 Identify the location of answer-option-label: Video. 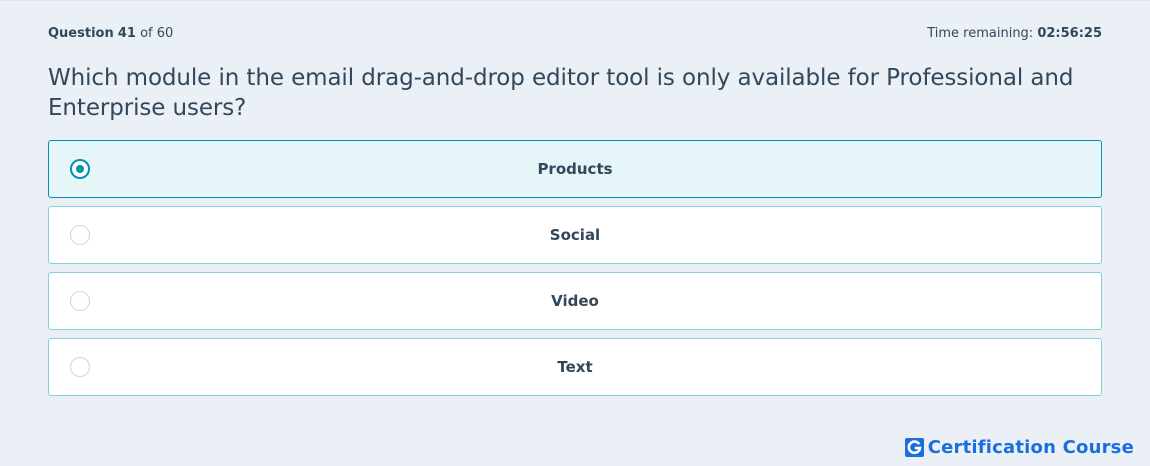
(575, 301).